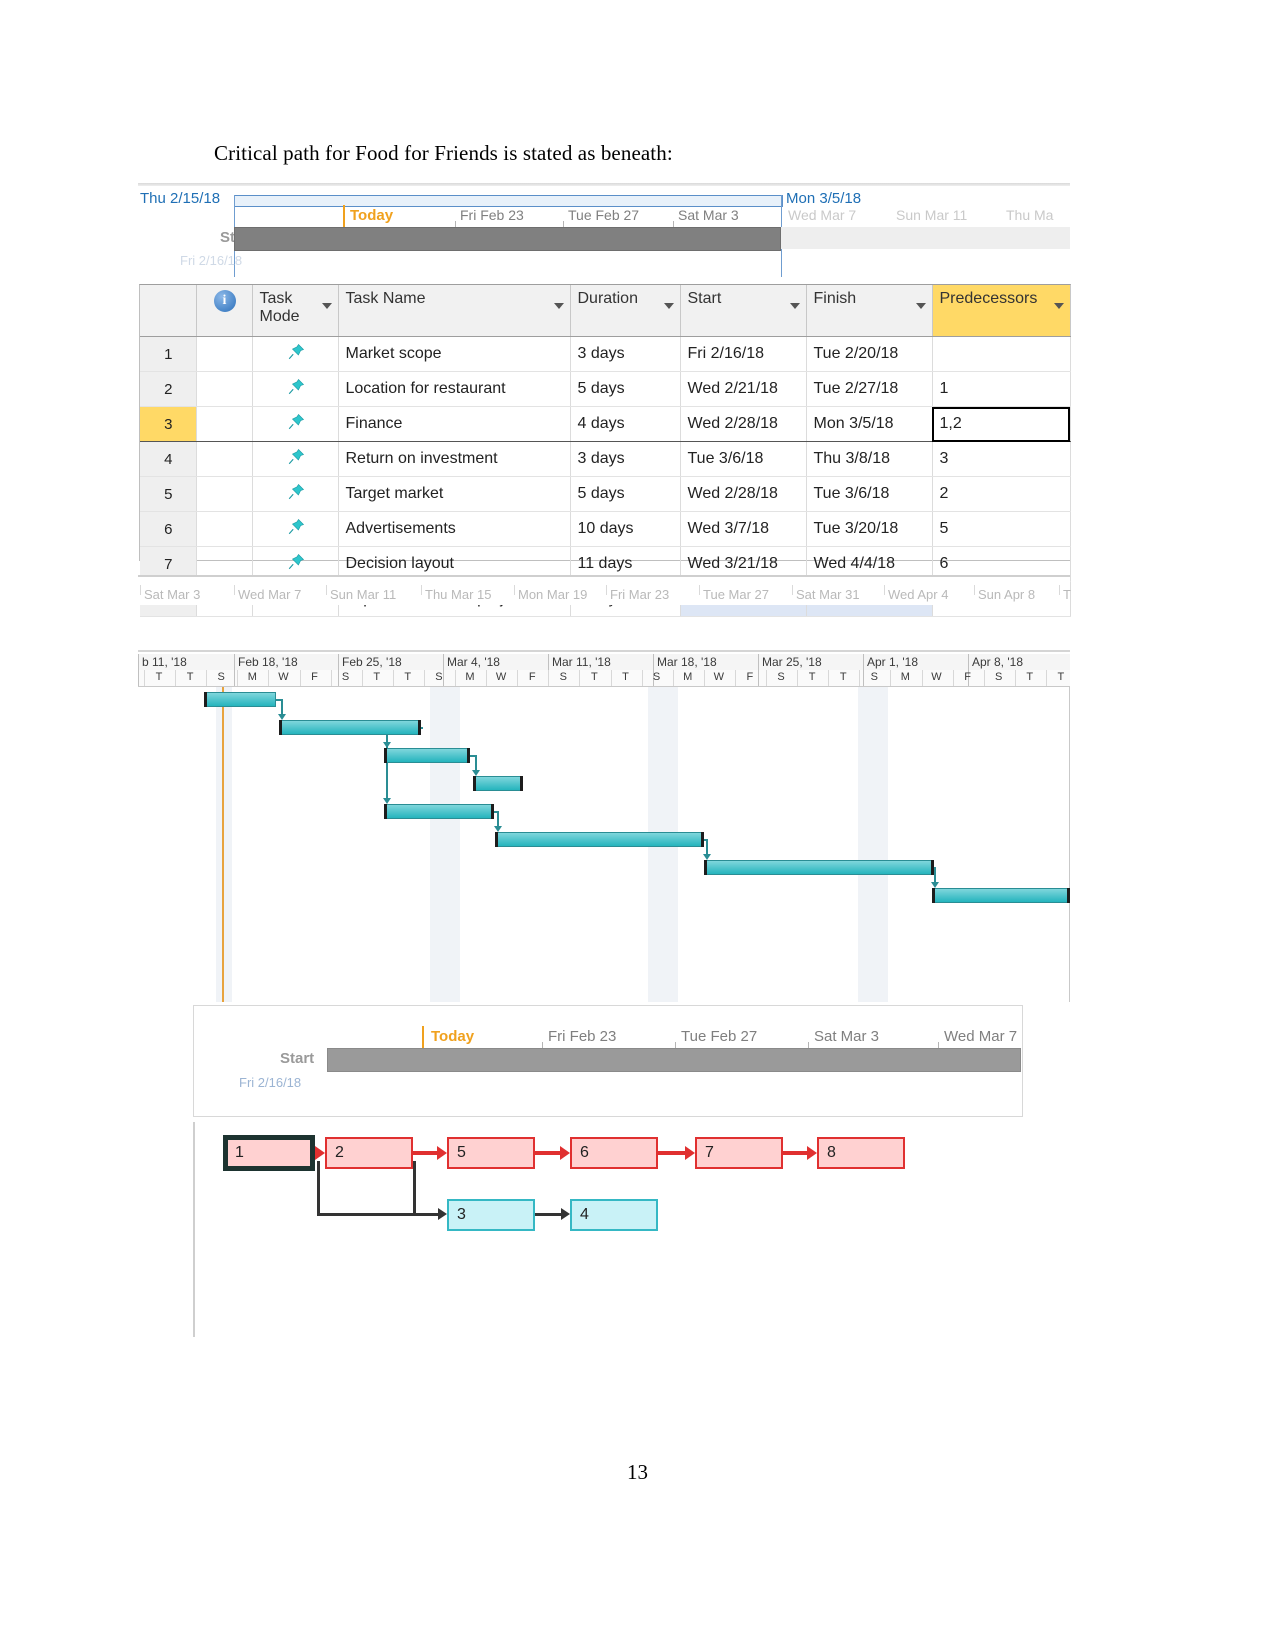 The image size is (1275, 1650). What do you see at coordinates (869, 494) in the screenshot?
I see `row-finish: Tue 3/6/18` at bounding box center [869, 494].